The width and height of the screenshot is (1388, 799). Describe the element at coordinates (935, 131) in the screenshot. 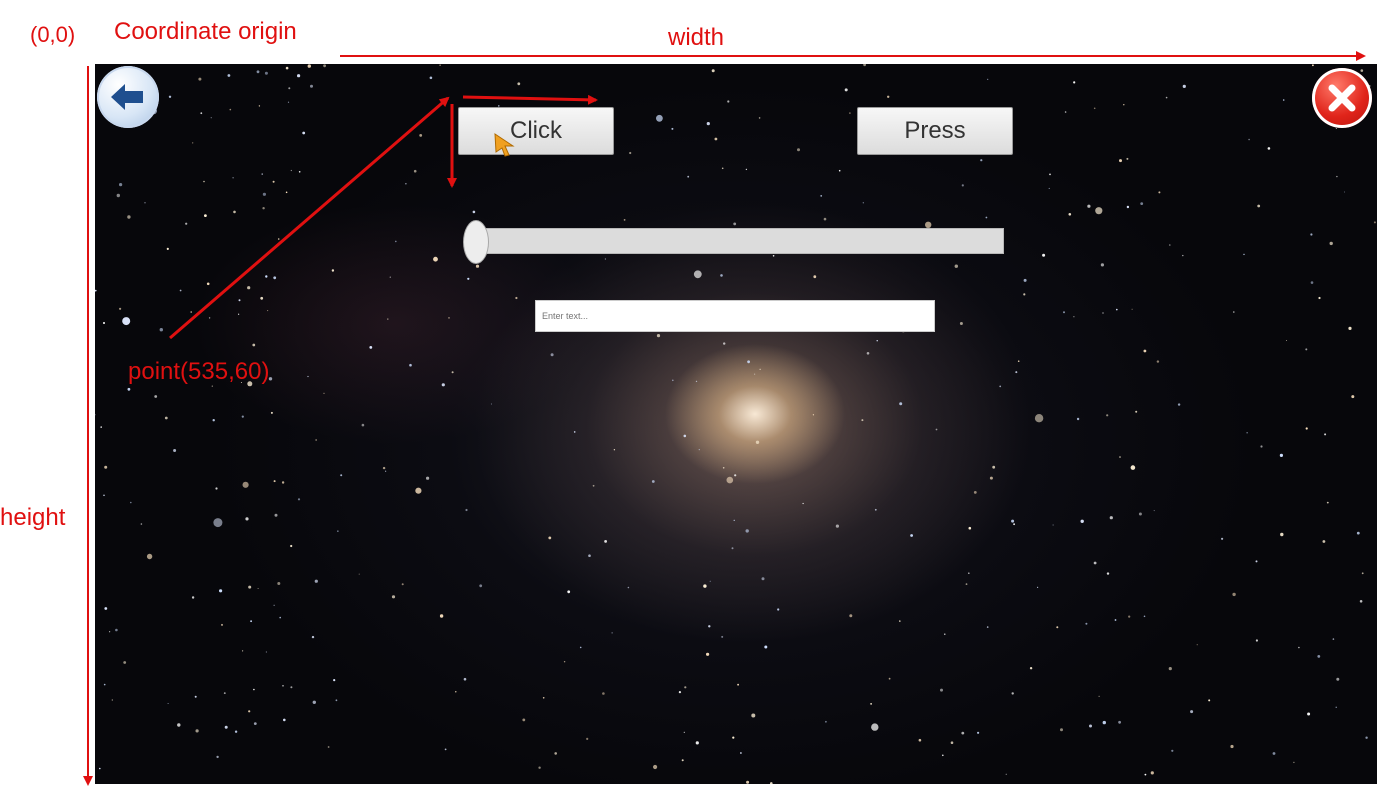

I see `press-button: Press` at that location.